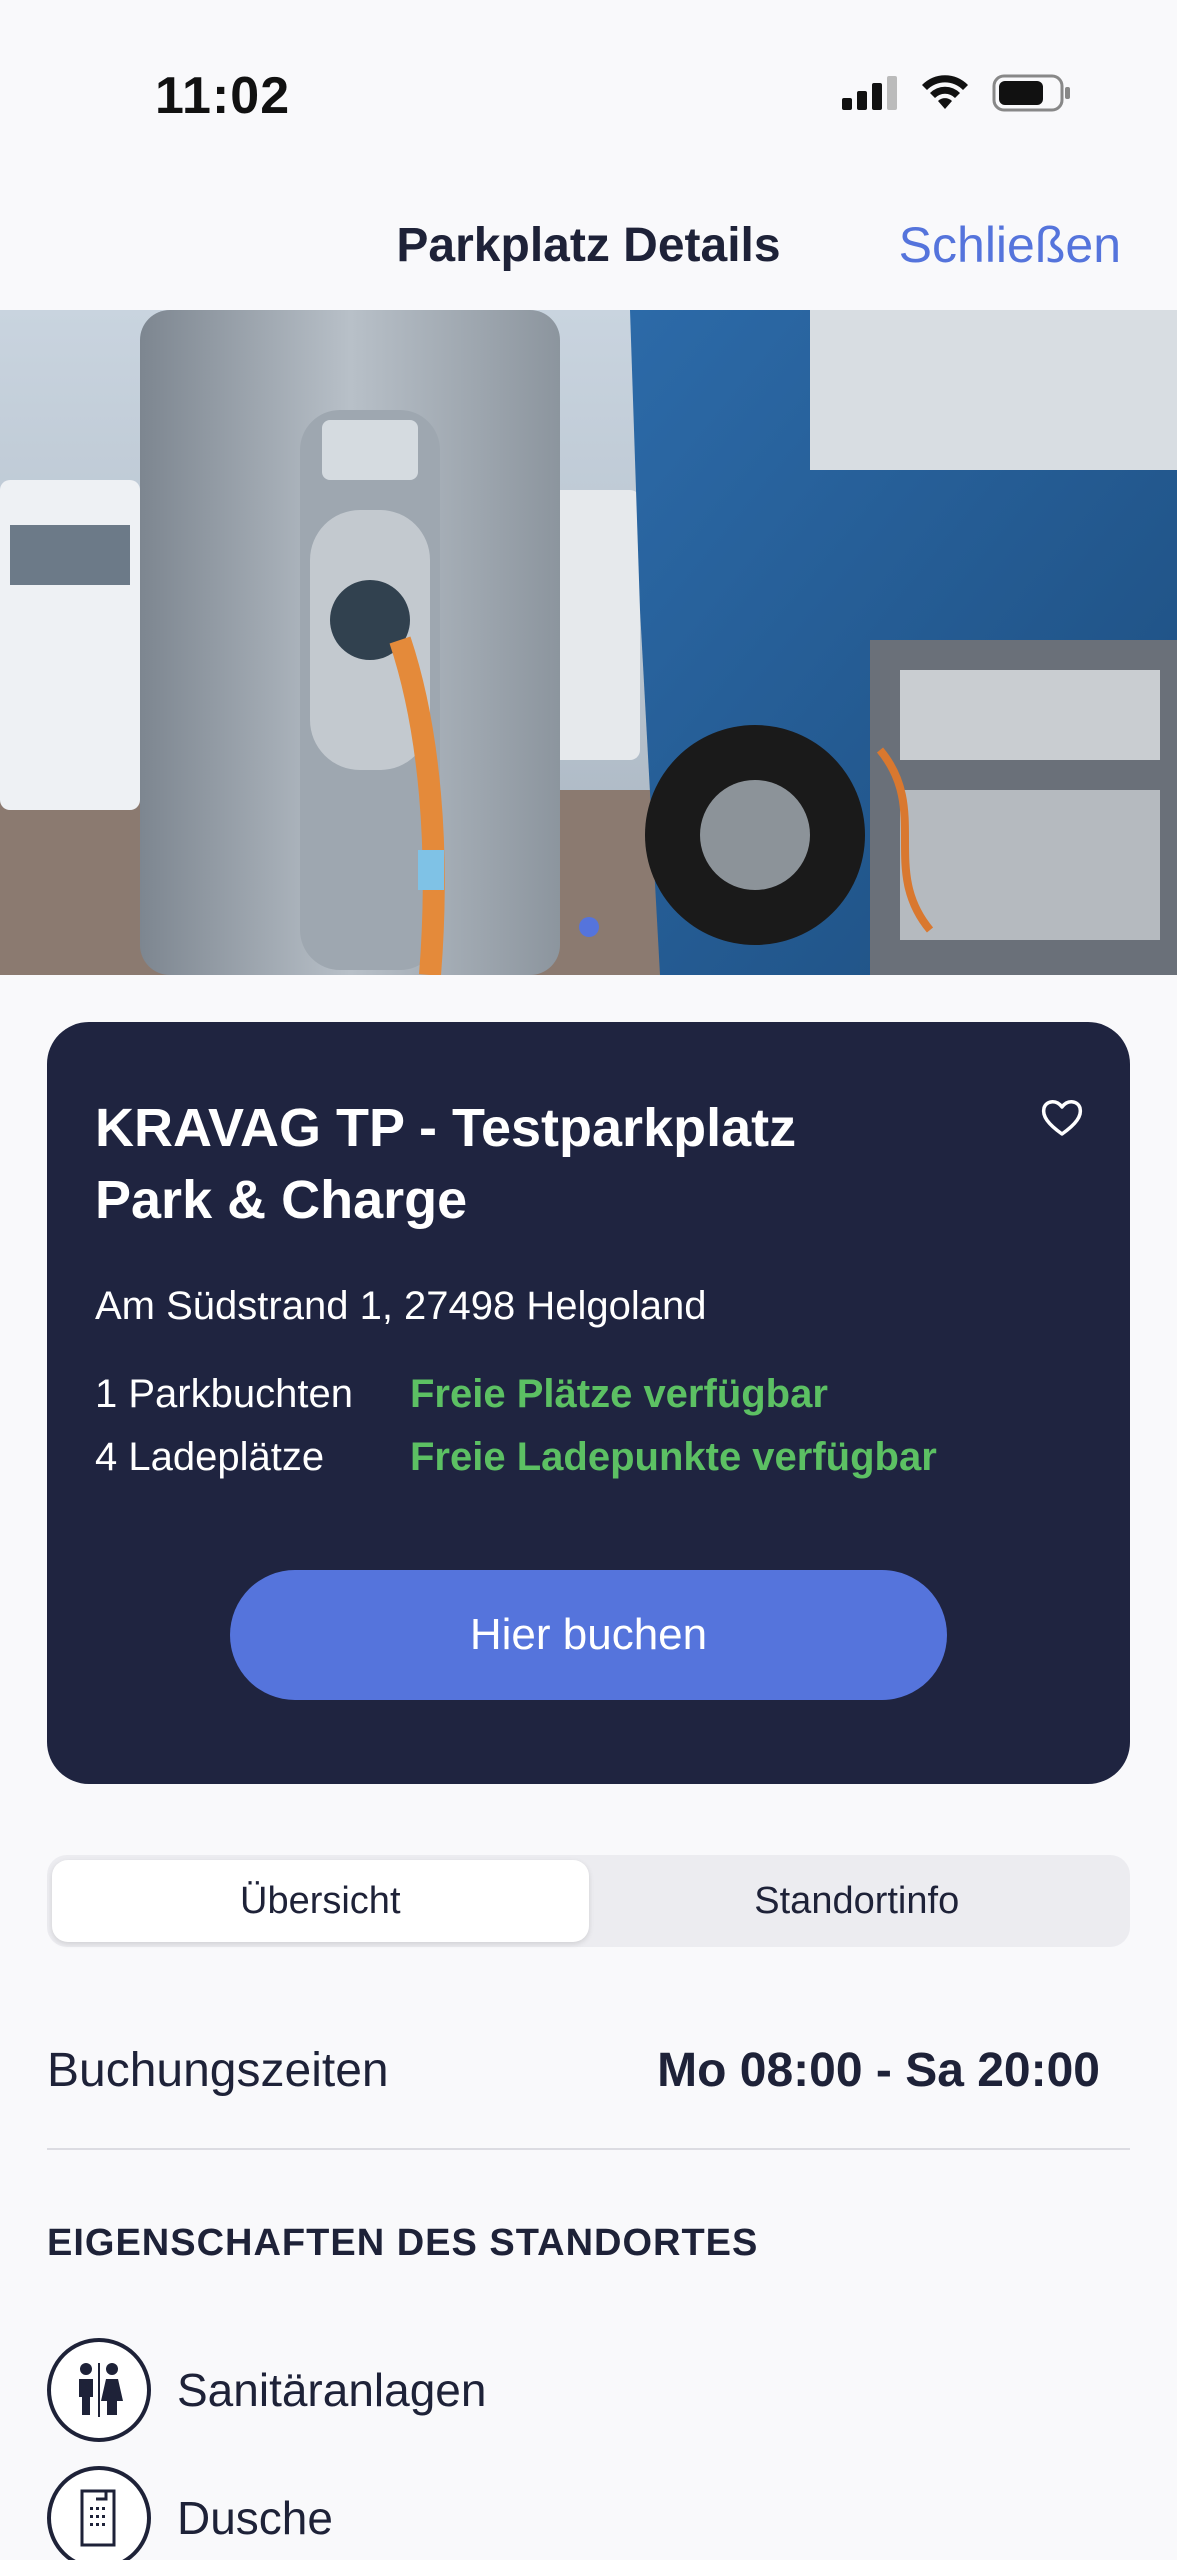 The width and height of the screenshot is (1177, 2560). What do you see at coordinates (878, 2070) in the screenshot?
I see `booking-times-value: Mo 08:00 - Sa 20:00` at bounding box center [878, 2070].